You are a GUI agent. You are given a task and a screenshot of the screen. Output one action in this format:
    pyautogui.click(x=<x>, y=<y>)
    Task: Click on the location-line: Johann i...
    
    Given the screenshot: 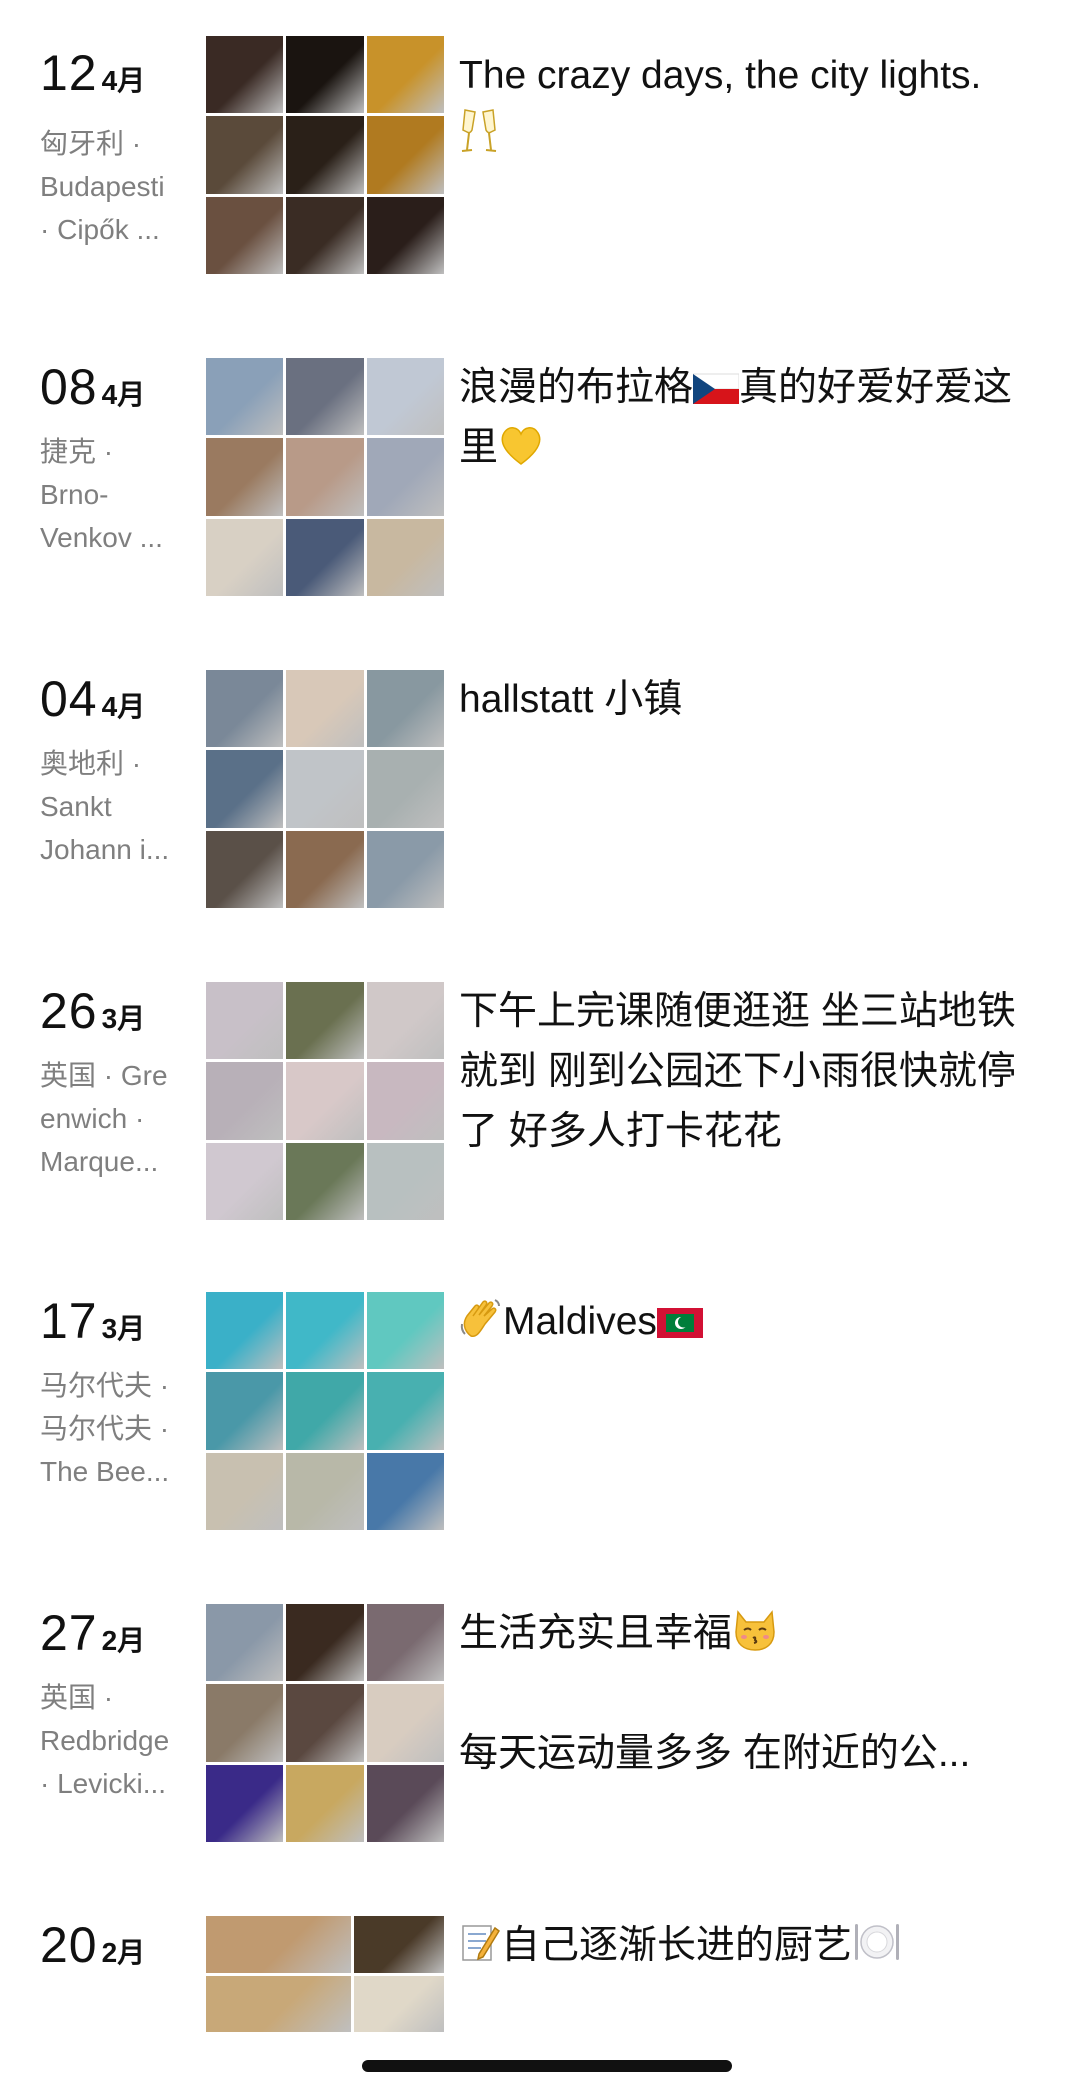 What is the action you would take?
    pyautogui.click(x=105, y=849)
    